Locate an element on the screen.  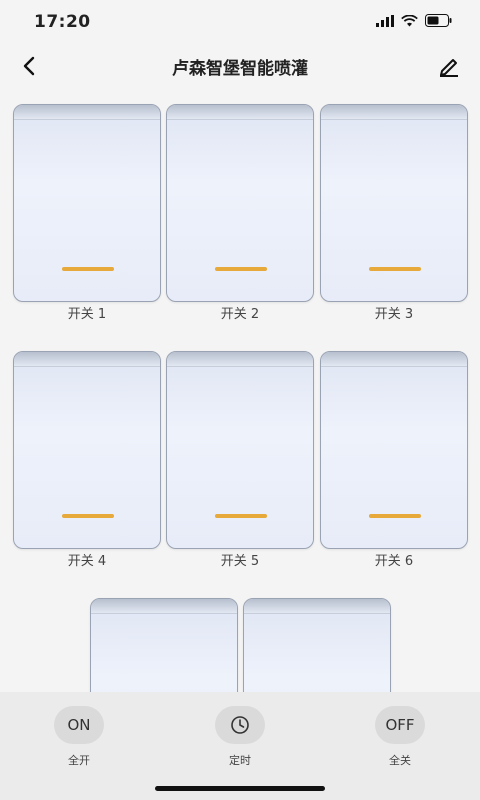
off-icon: OFF is located at coordinates (400, 725).